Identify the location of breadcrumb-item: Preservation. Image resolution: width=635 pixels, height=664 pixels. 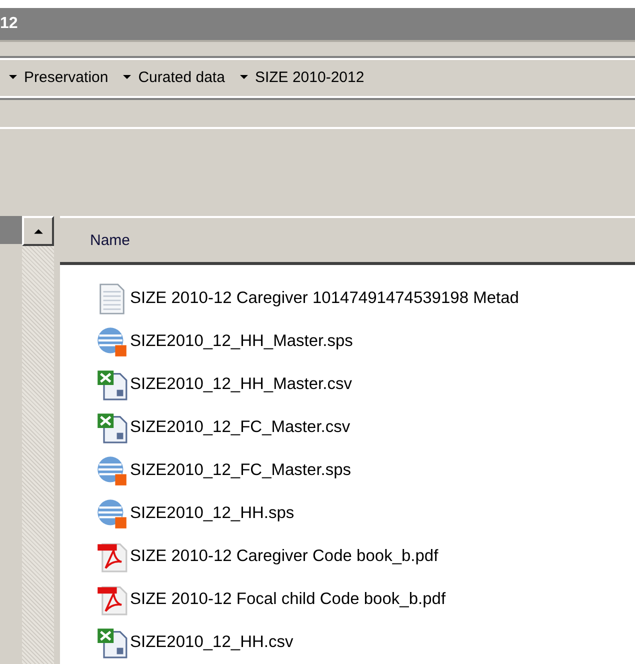
(66, 77).